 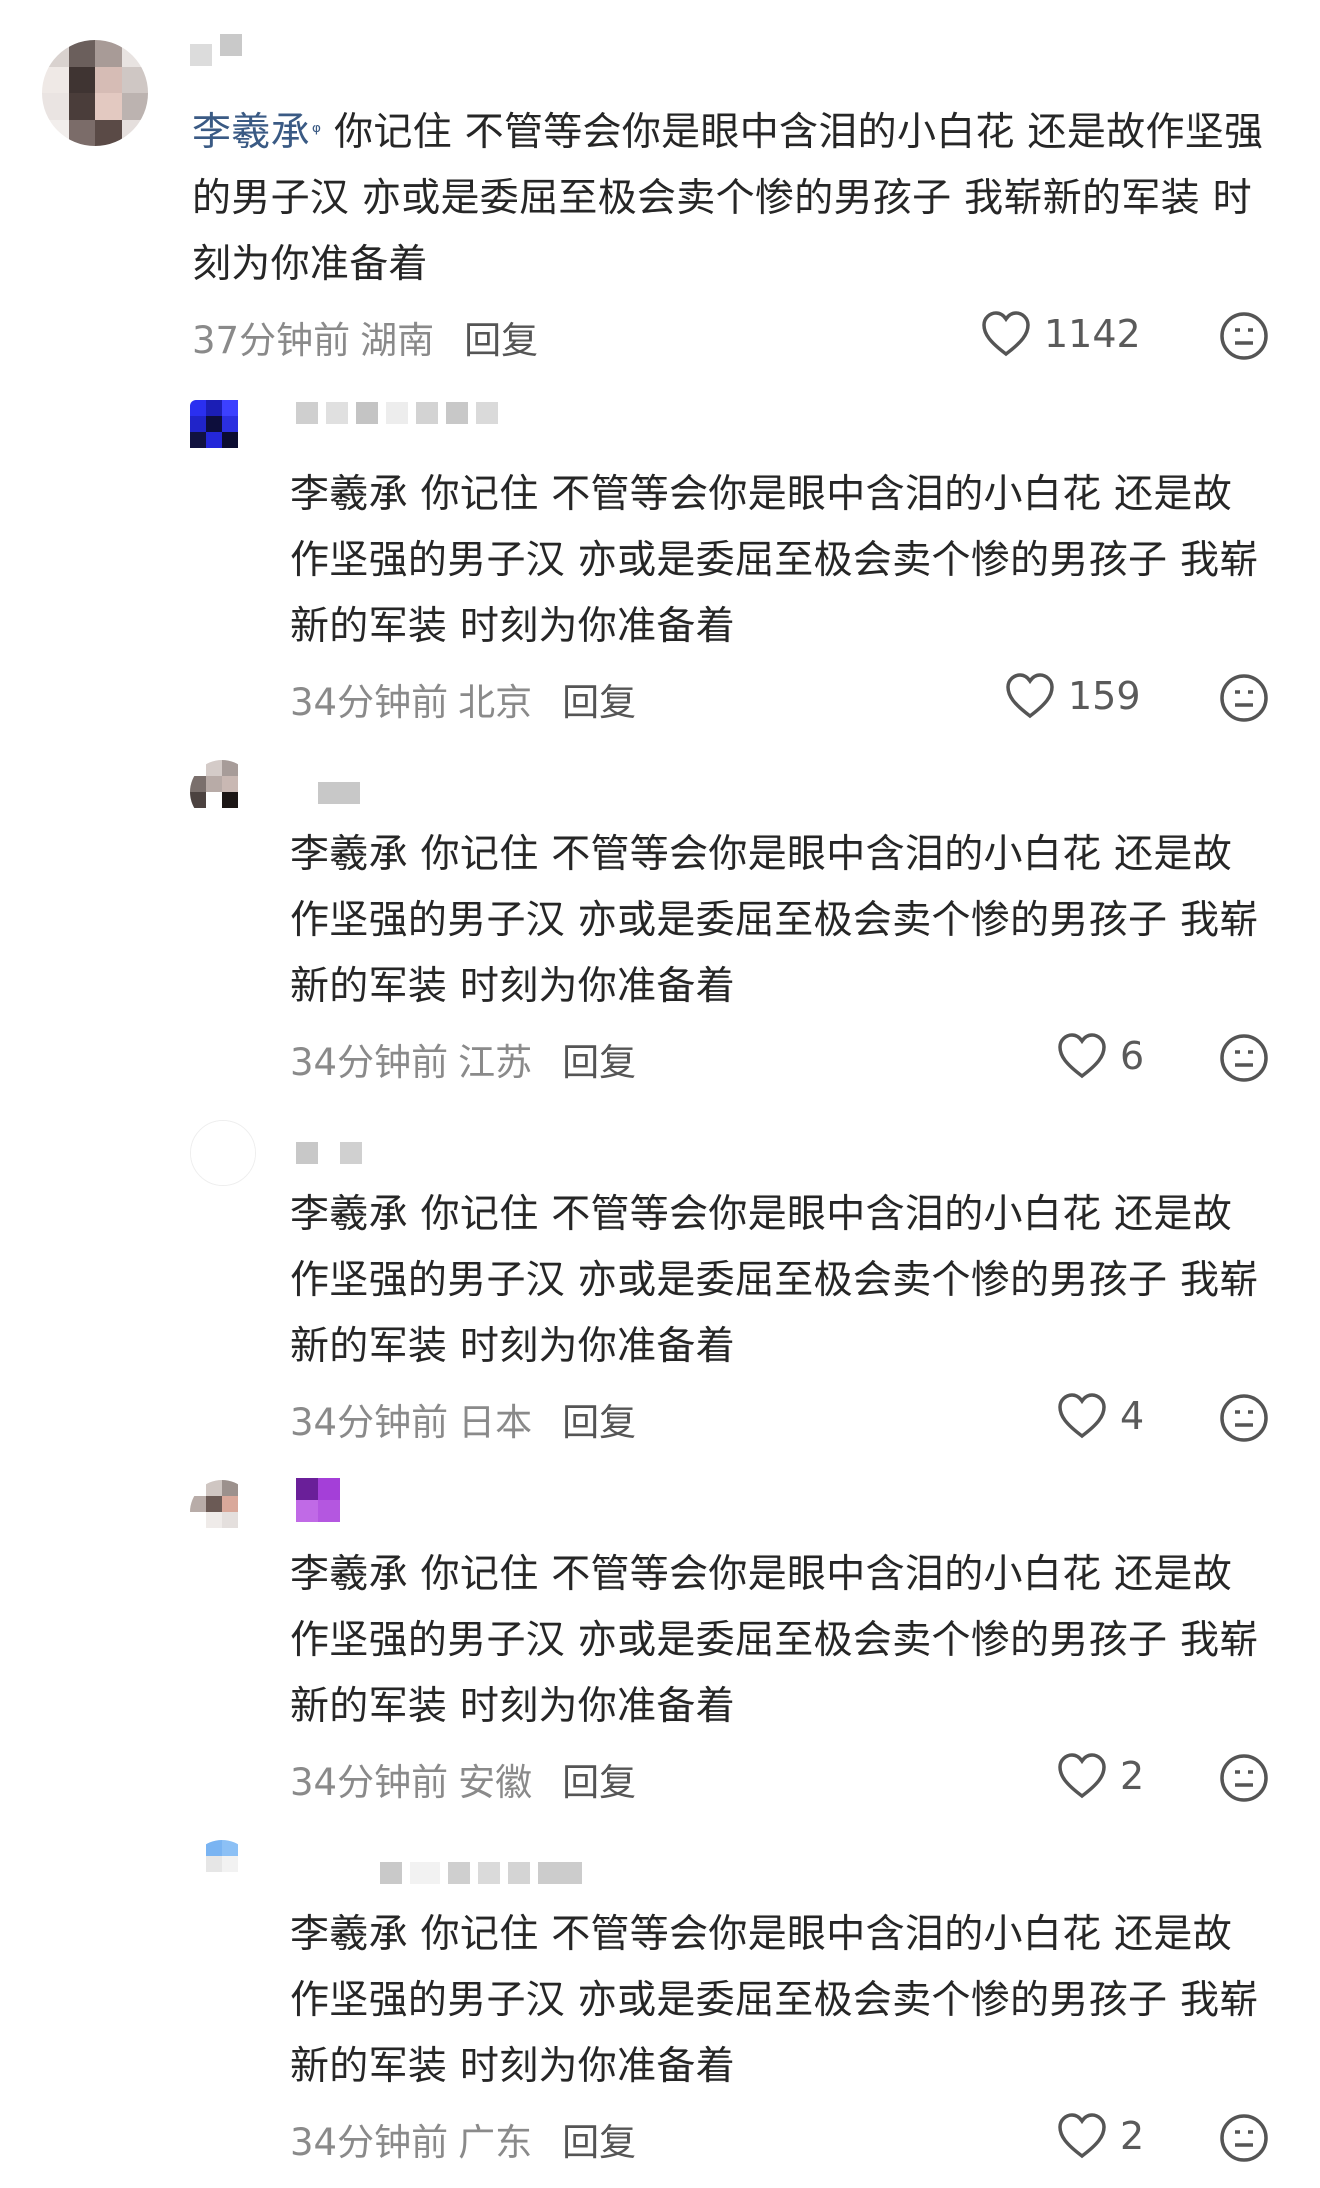 I want to click on timestamp: 37分钟前, so click(x=271, y=340).